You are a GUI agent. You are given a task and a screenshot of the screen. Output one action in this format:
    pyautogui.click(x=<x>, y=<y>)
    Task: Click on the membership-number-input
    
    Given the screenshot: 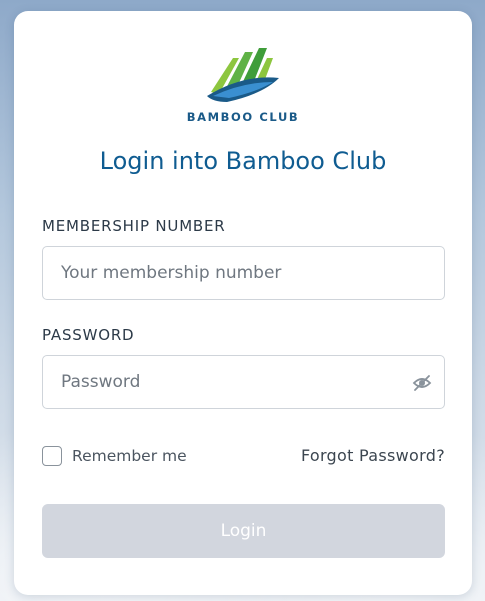 What is the action you would take?
    pyautogui.click(x=243, y=273)
    